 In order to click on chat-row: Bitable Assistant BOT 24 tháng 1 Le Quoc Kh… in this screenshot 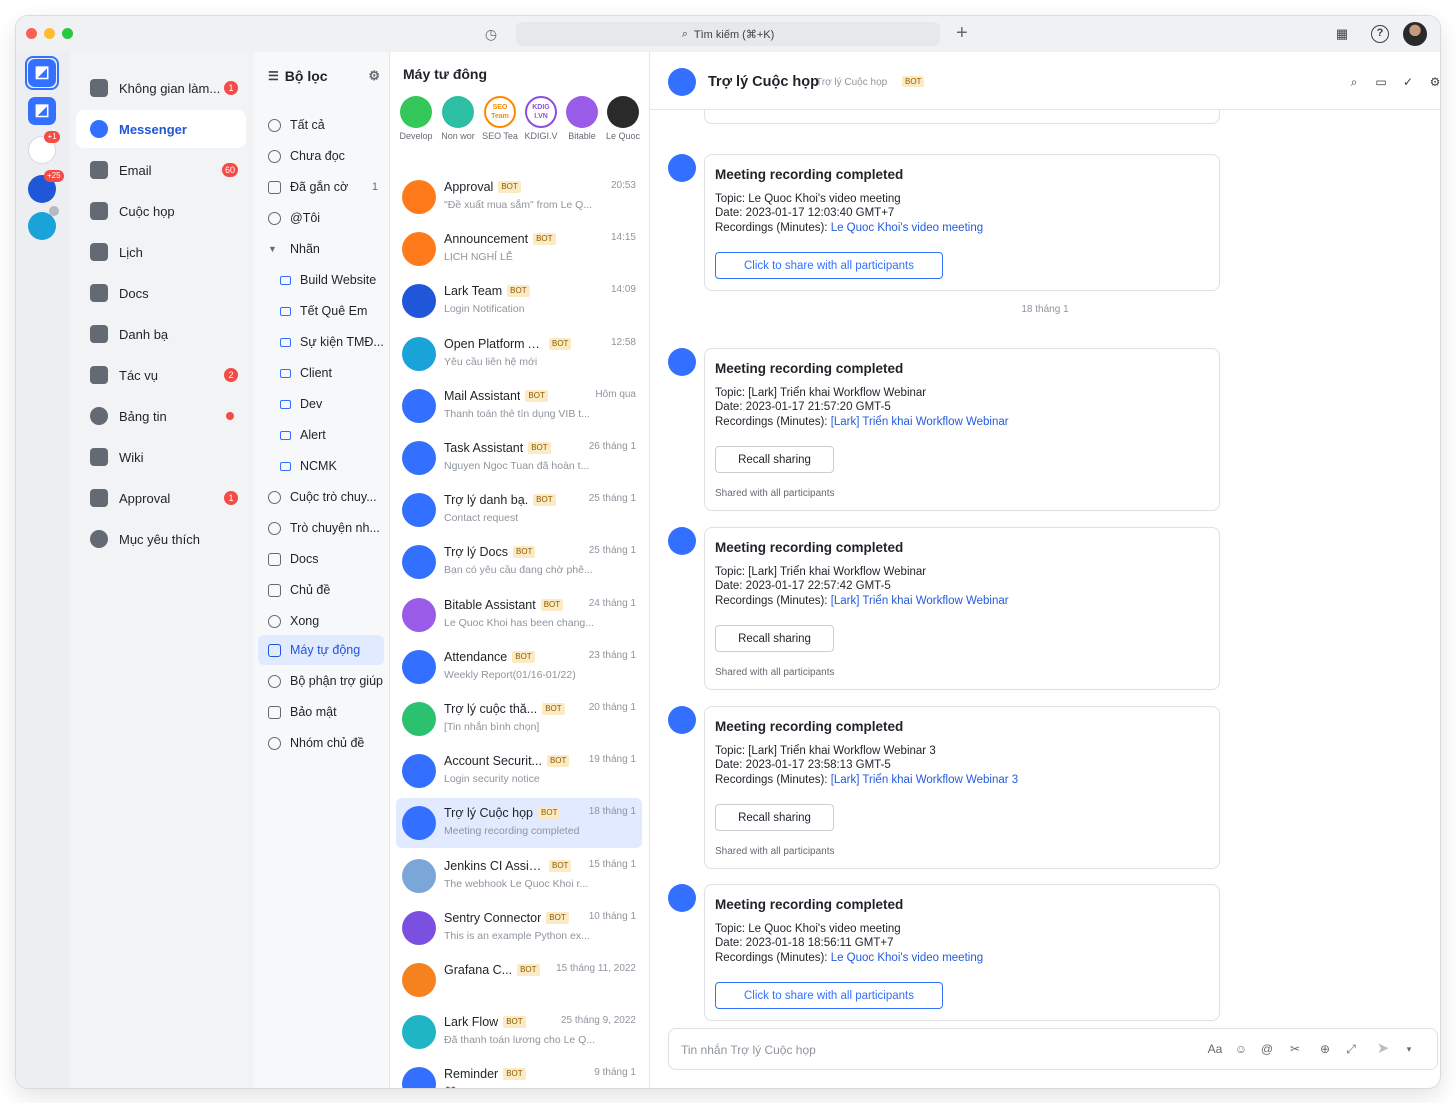, I will do `click(519, 615)`.